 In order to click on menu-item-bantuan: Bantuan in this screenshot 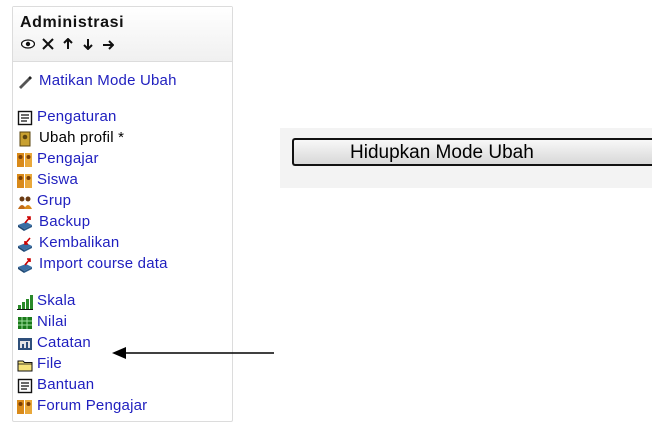, I will do `click(123, 386)`.